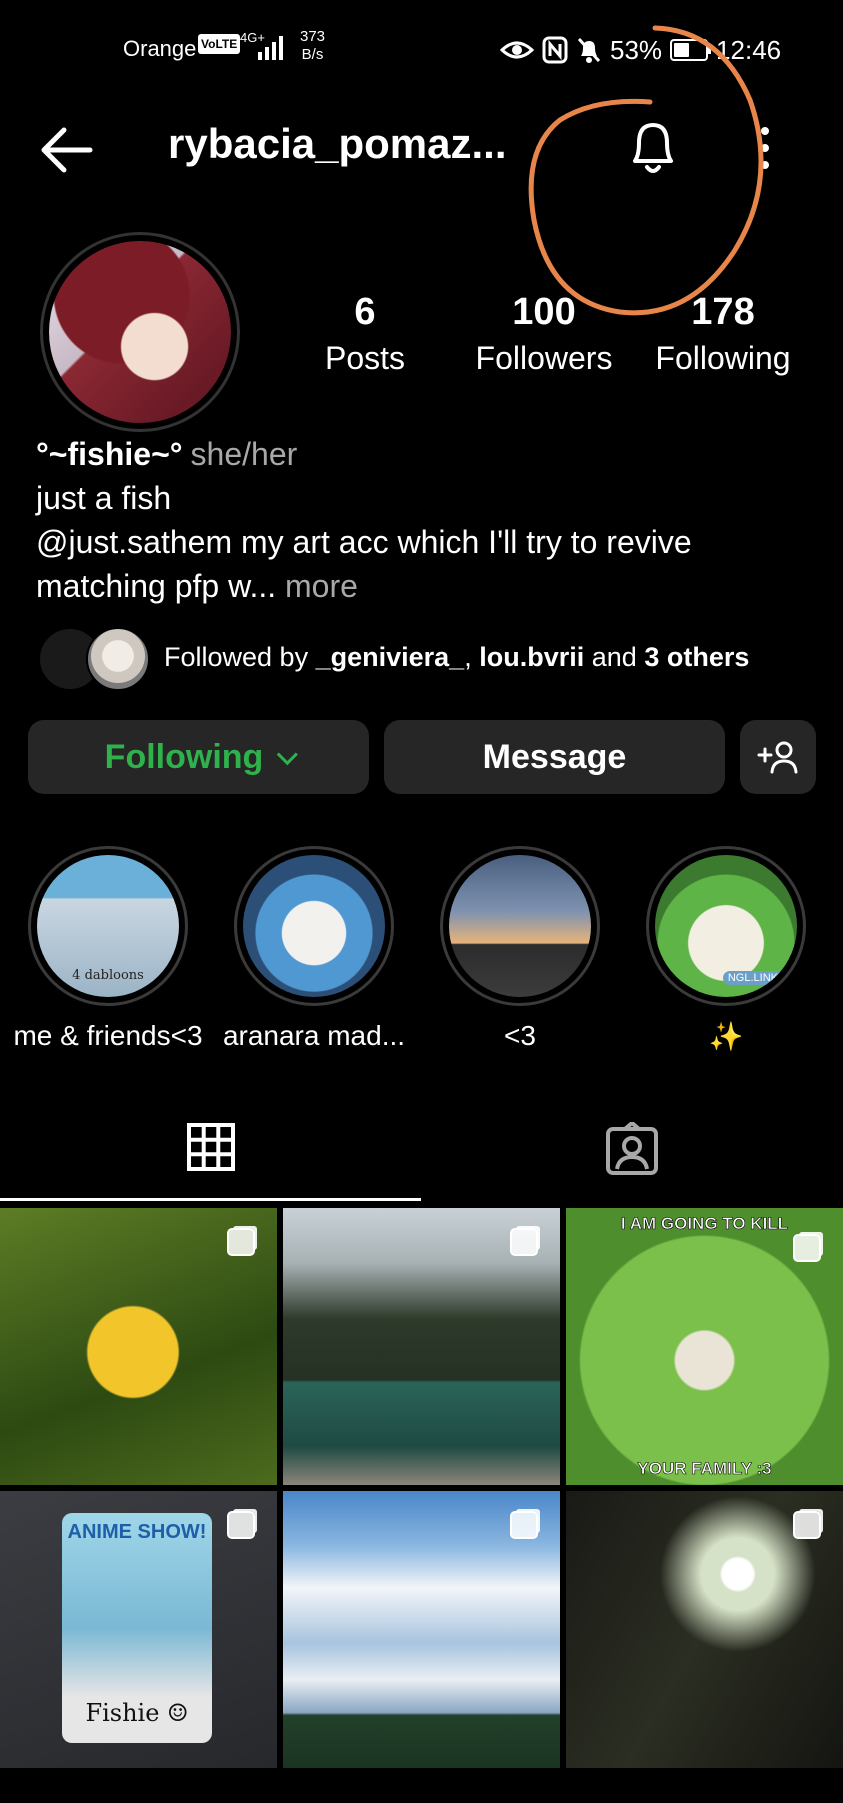  What do you see at coordinates (704, 1346) in the screenshot?
I see `post-thumbnail: I AM GOING TO KILL YOUR FAMILY :3` at bounding box center [704, 1346].